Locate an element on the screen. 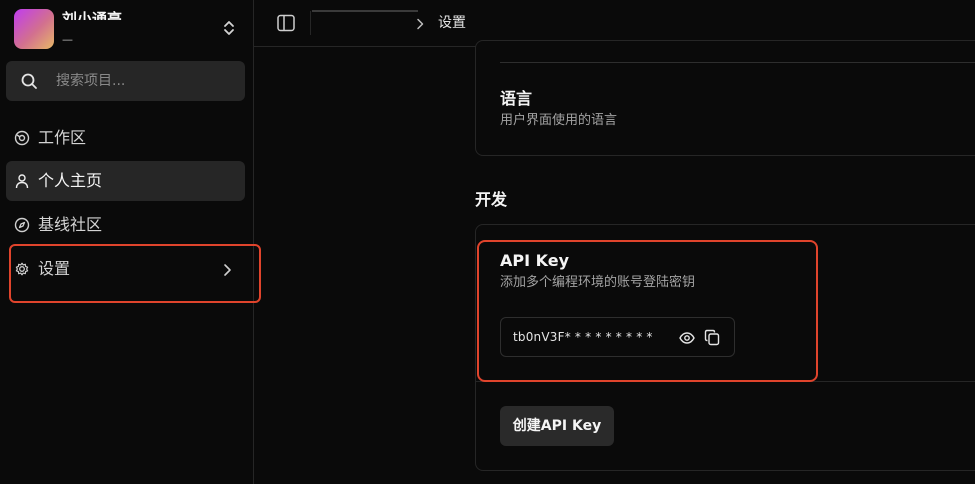  chevron-right-icon is located at coordinates (420, 23).